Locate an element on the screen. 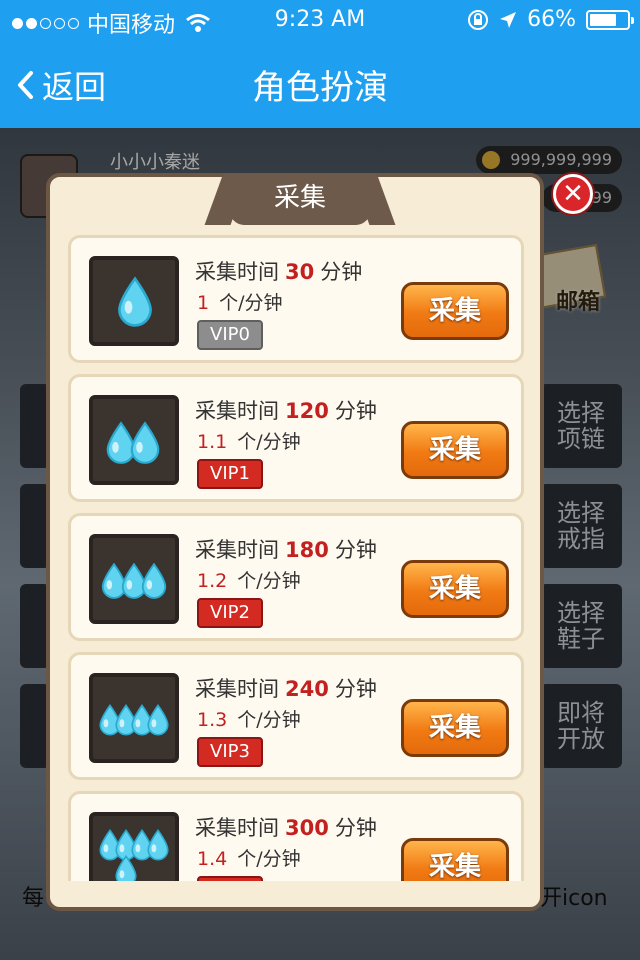 This screenshot has height=960, width=640. collect-option: 采集时间 180 分钟 1.2 个/分钟 VIP2 采集 is located at coordinates (296, 577).